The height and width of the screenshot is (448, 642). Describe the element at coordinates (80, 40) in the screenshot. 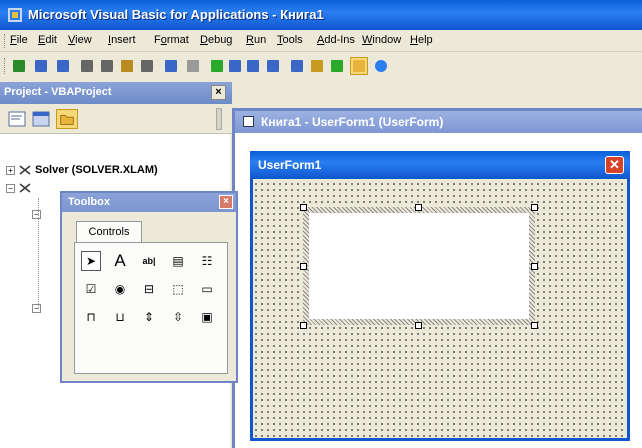

I see `menu-view: View` at that location.